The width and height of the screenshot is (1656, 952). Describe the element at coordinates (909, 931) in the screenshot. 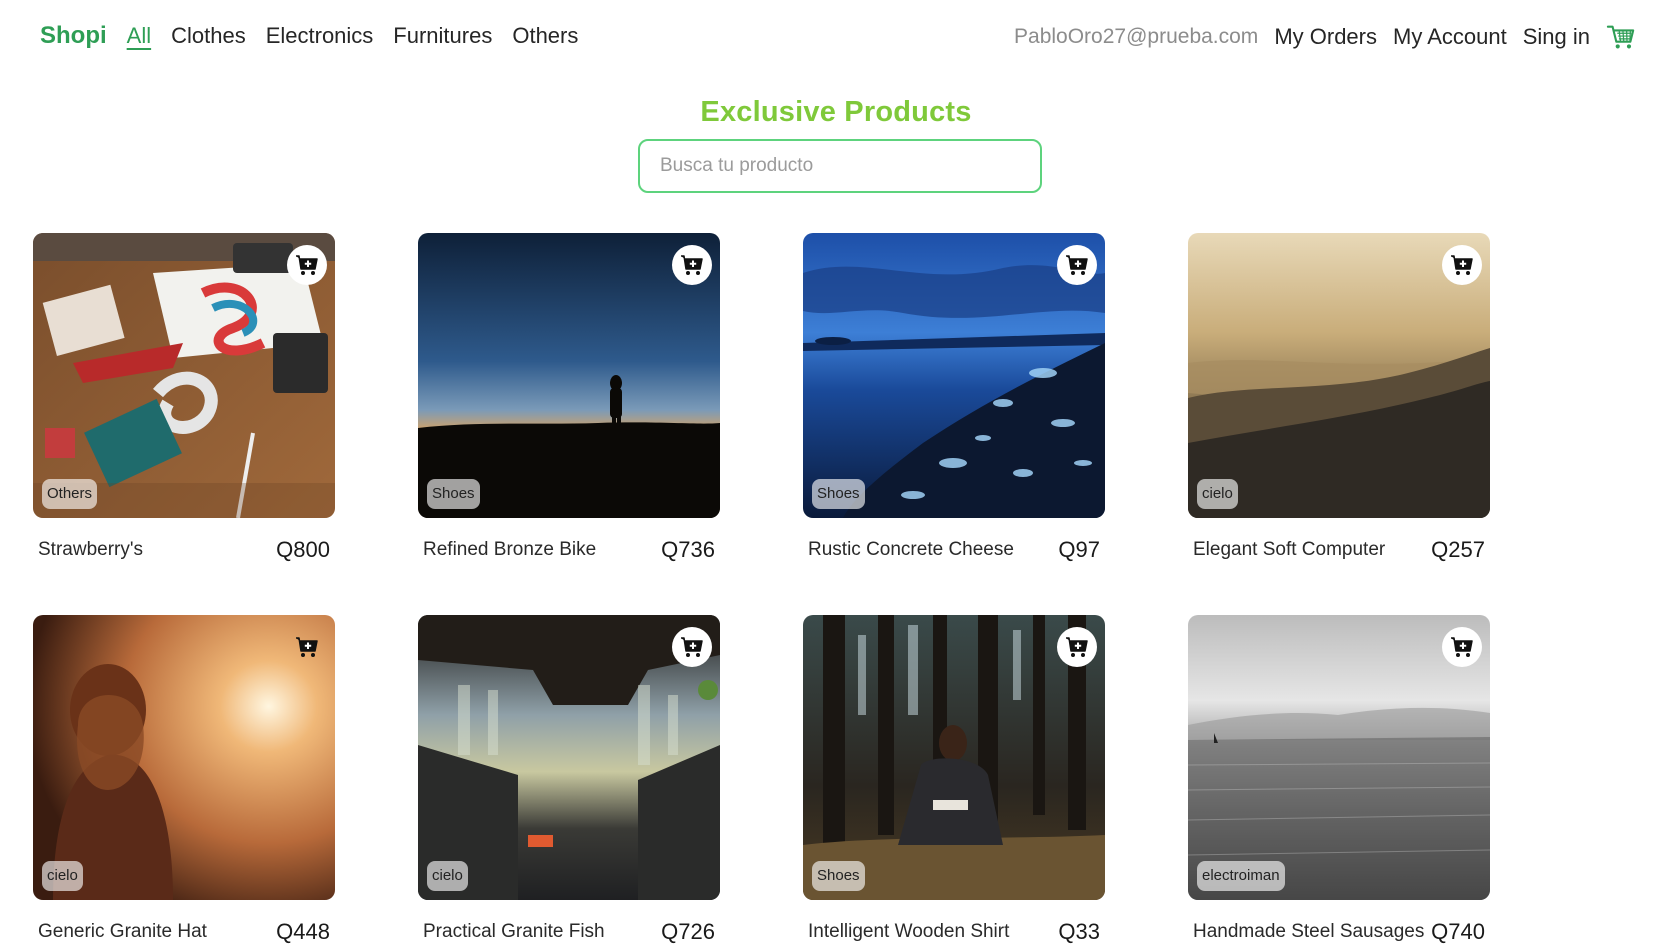

I see `product-name: Intelligent Wooden Shirt` at that location.